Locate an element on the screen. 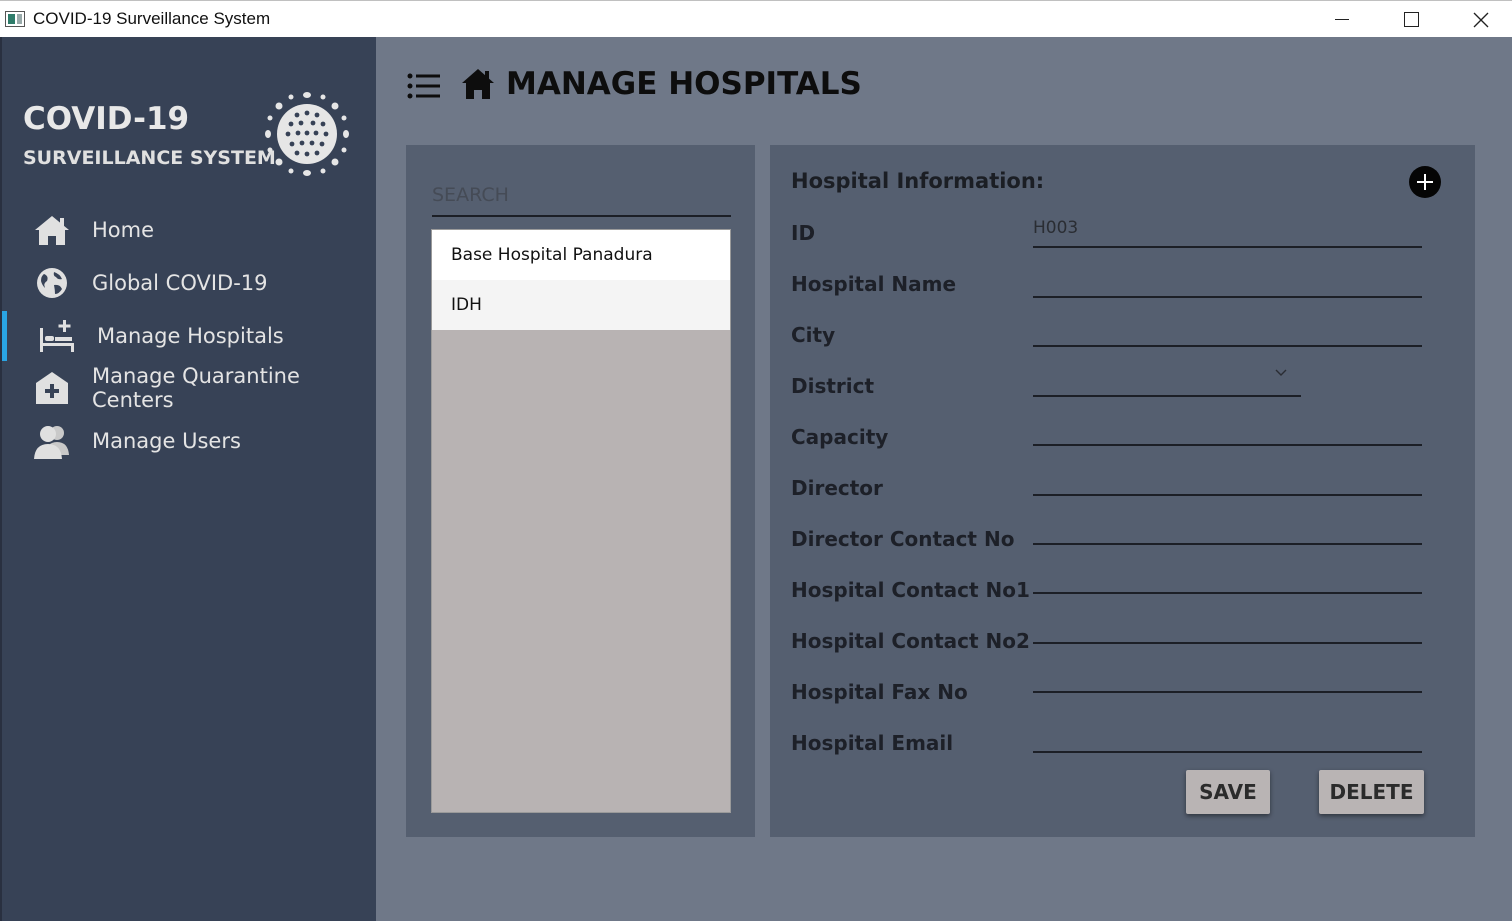 Image resolution: width=1512 pixels, height=921 pixels. director-contact-field is located at coordinates (1227, 526).